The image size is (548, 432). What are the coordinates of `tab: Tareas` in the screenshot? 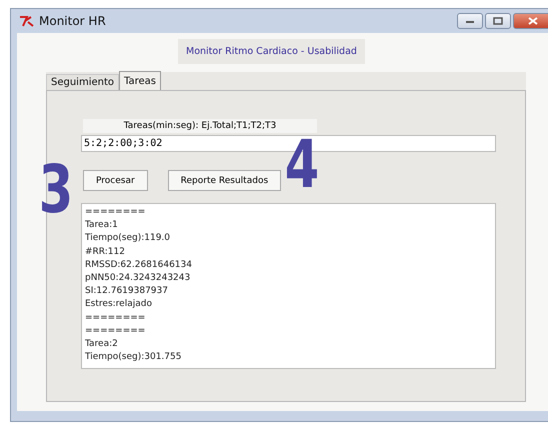 It's located at (140, 80).